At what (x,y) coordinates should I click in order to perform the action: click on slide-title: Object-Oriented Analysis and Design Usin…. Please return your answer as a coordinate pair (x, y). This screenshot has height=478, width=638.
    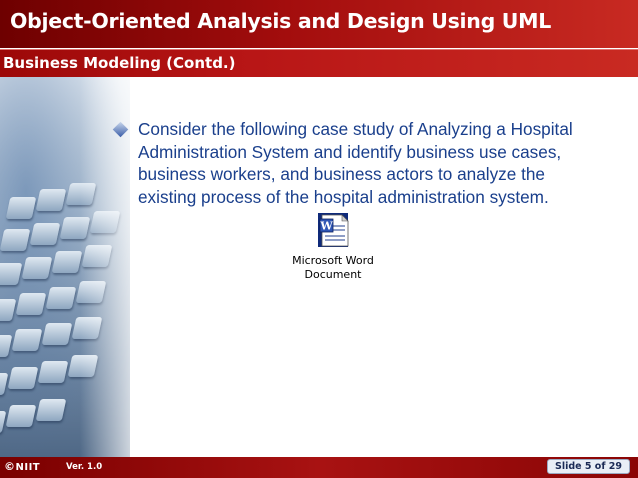
    Looking at the image, I should click on (281, 21).